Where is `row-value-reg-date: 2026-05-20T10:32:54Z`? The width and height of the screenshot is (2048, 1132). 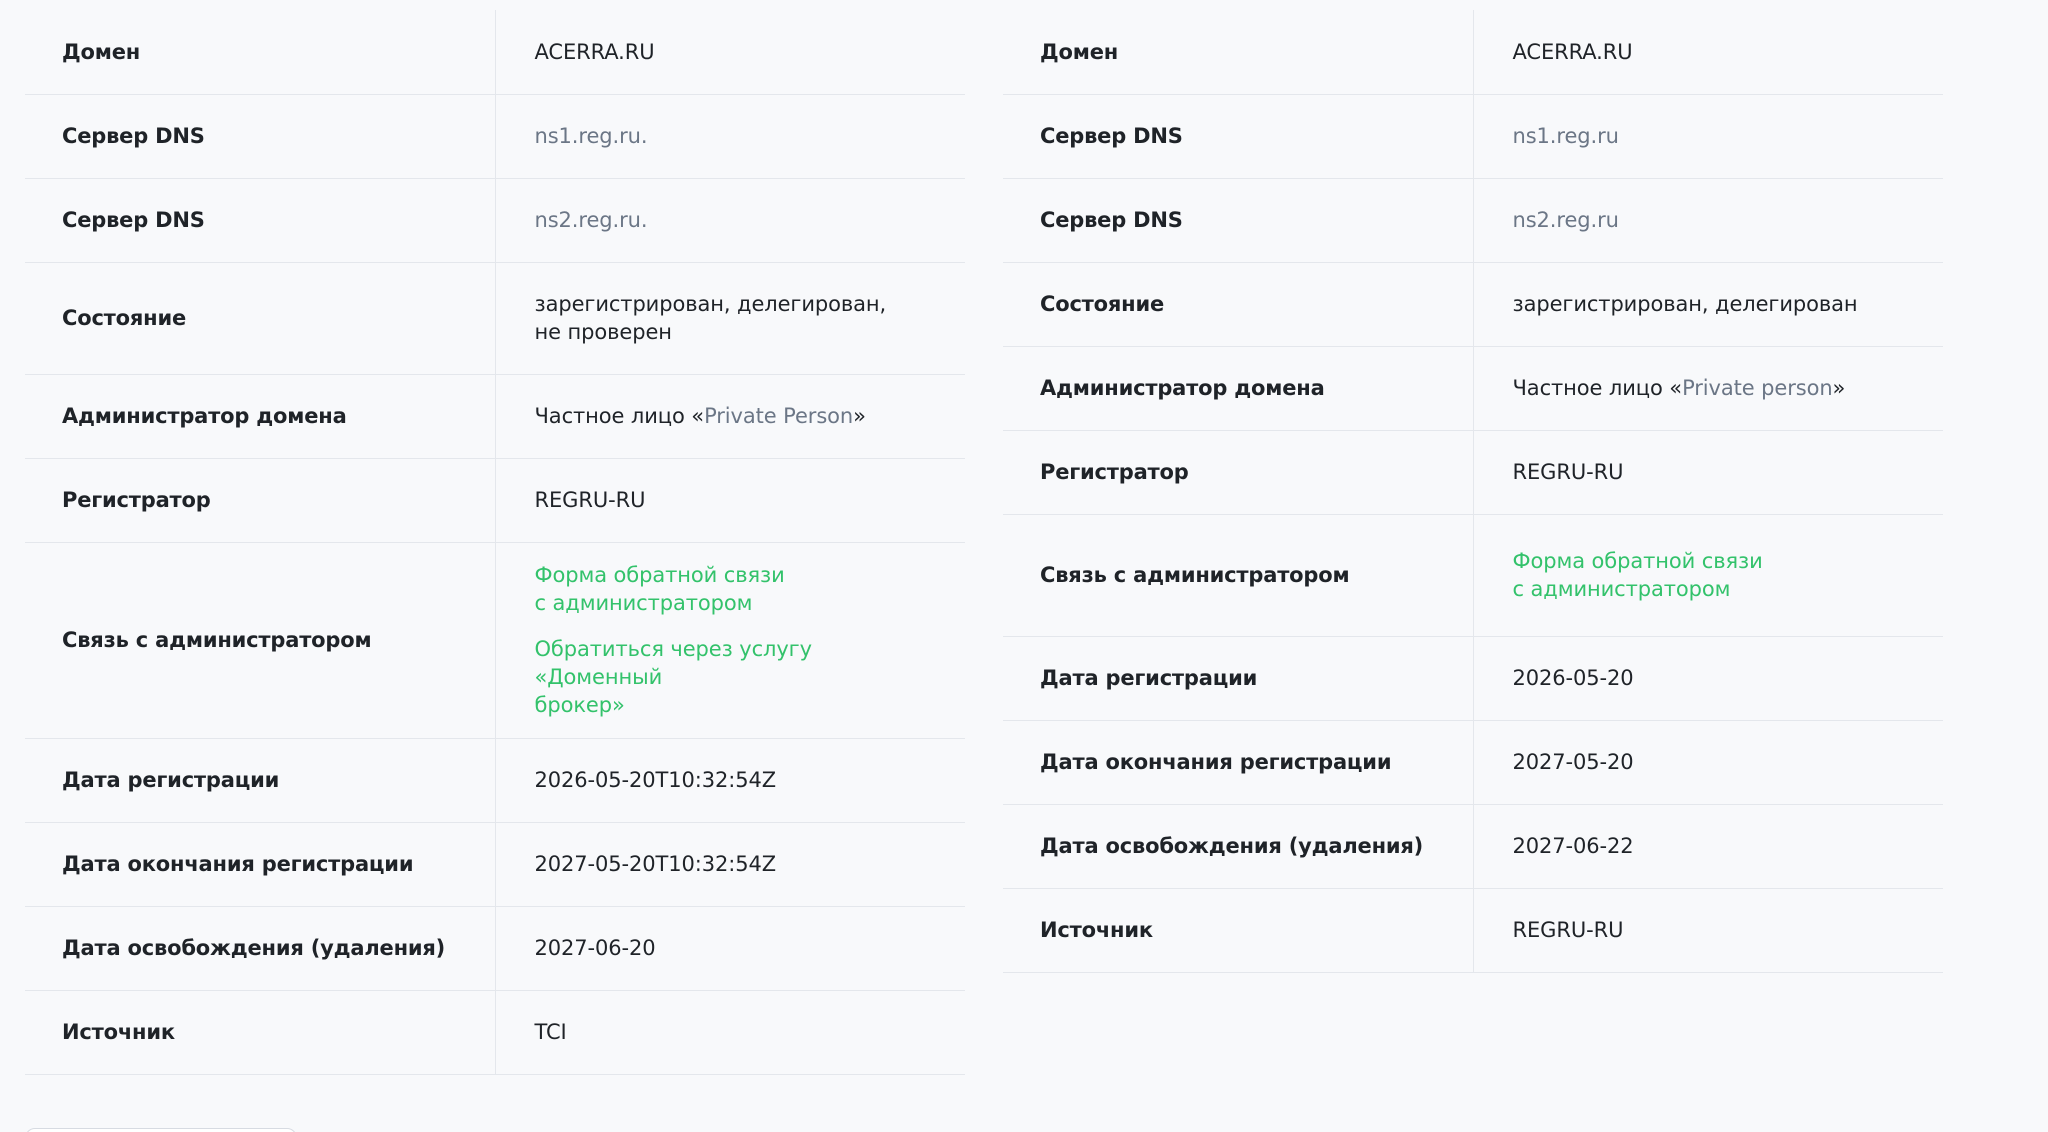
row-value-reg-date: 2026-05-20T10:32:54Z is located at coordinates (655, 780).